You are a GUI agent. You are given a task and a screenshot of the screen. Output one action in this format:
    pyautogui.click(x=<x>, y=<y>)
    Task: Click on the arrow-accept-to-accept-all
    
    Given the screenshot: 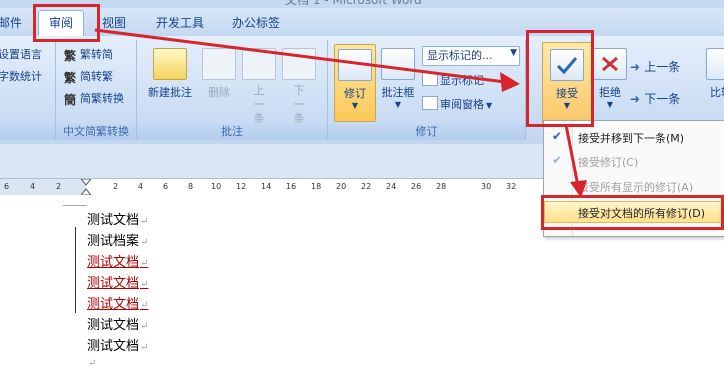 What is the action you would take?
    pyautogui.click(x=575, y=161)
    